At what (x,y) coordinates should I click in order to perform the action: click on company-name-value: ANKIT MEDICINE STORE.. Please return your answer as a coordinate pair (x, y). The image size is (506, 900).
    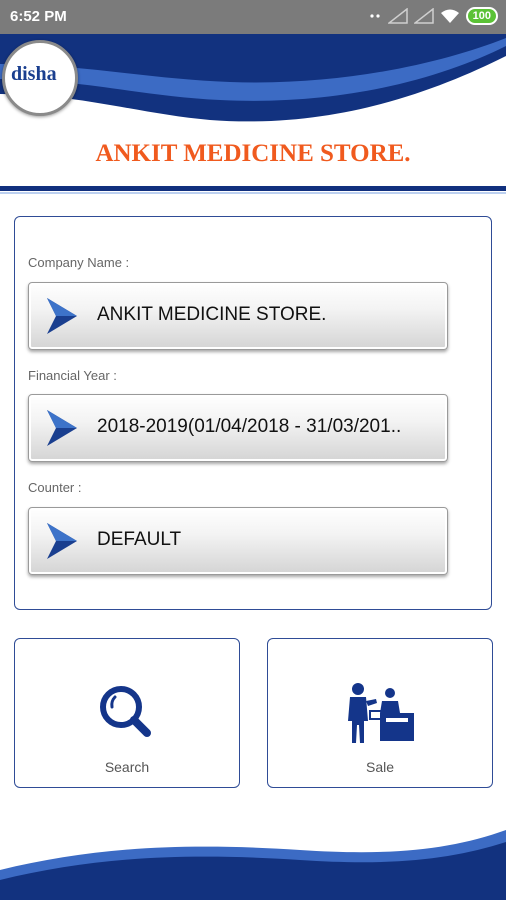
    Looking at the image, I should click on (212, 314).